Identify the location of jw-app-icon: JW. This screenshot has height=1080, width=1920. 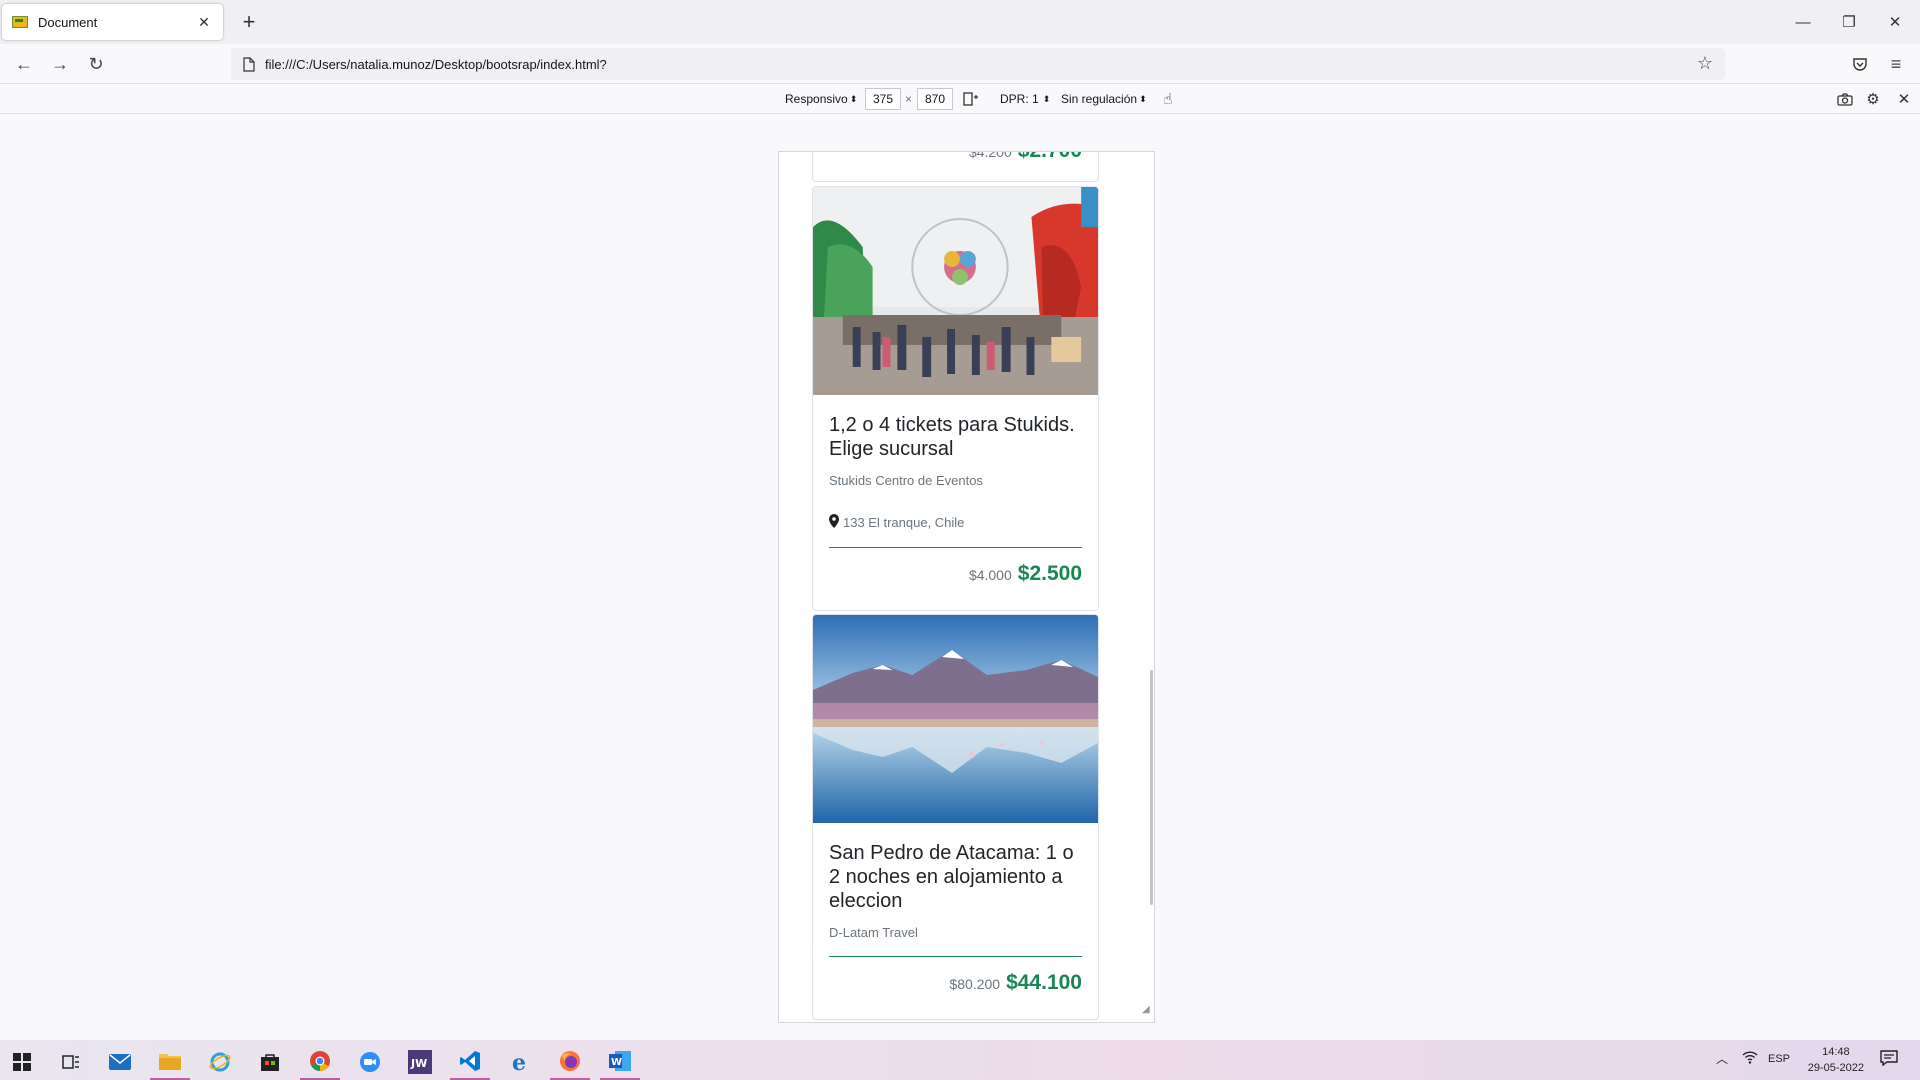
(420, 1062).